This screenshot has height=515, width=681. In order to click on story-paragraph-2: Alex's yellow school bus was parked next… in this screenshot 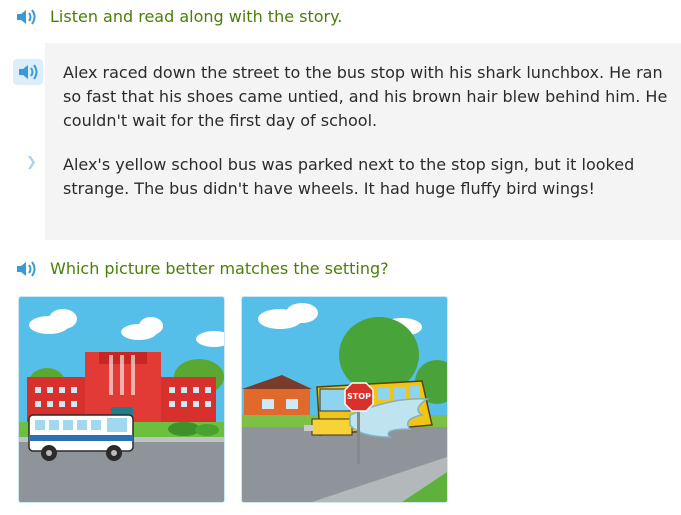, I will do `click(349, 176)`.